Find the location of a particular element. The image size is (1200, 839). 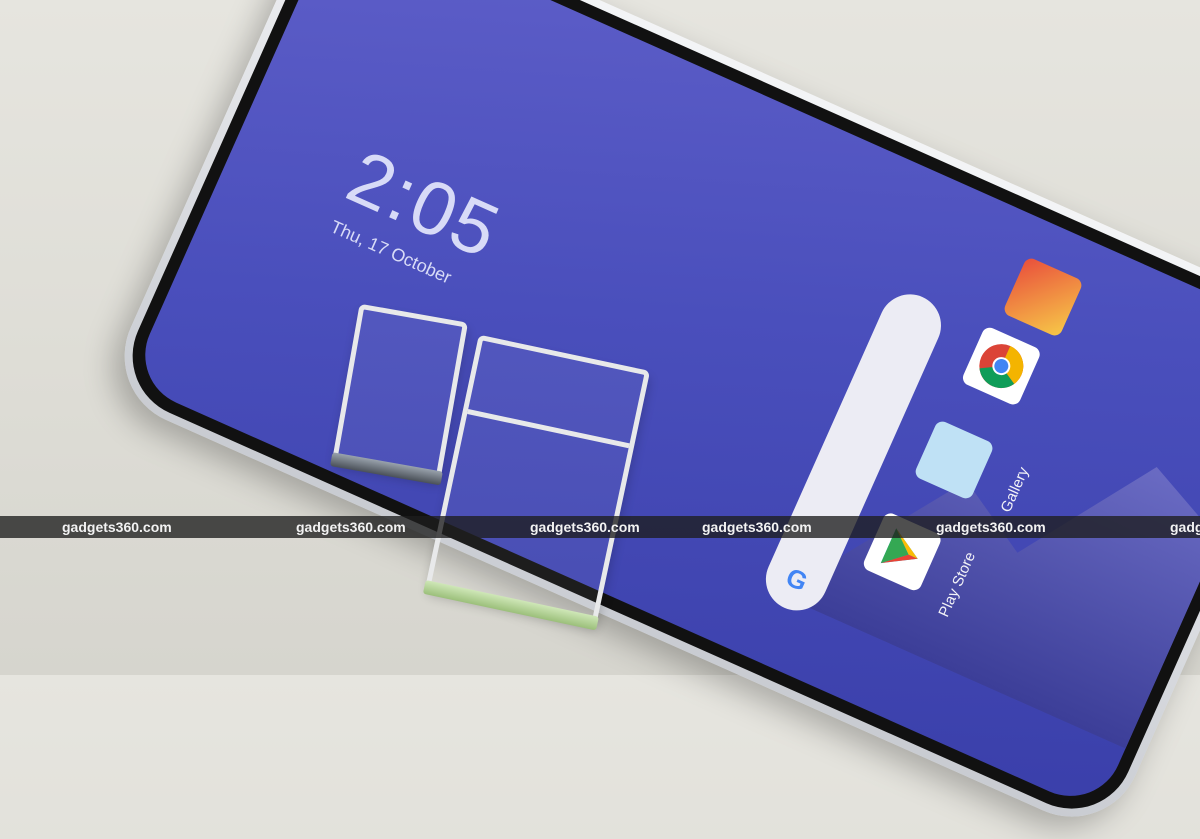

google-g-icon: G is located at coordinates (797, 579).